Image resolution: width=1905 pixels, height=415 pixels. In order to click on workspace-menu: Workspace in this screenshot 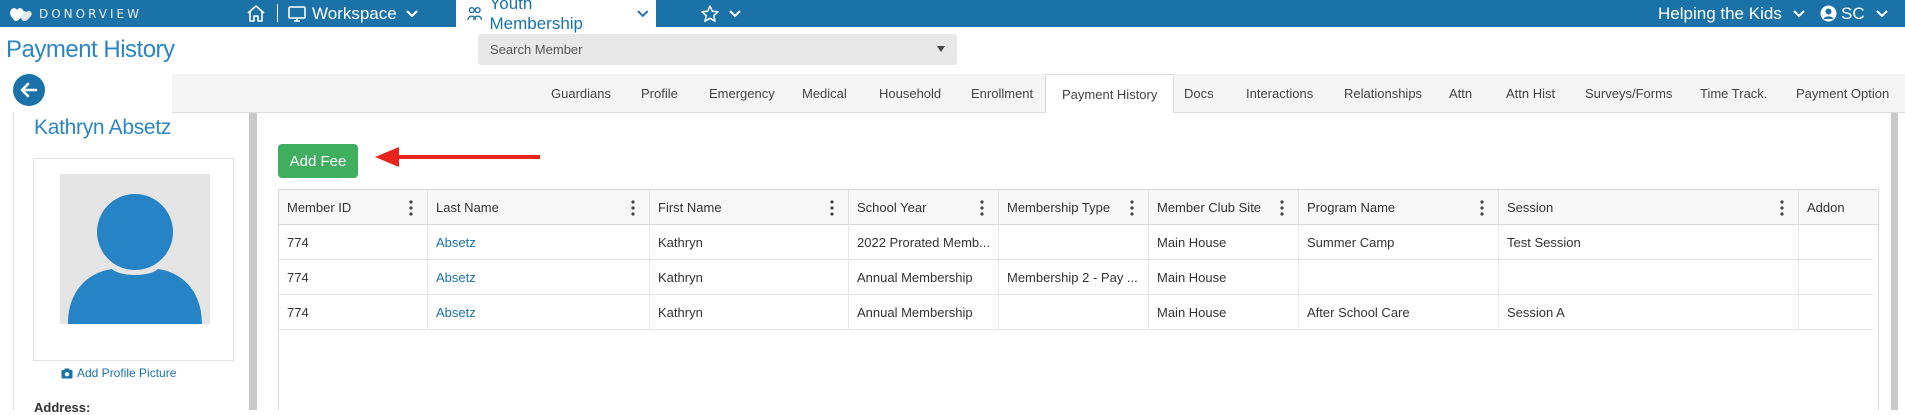, I will do `click(355, 13)`.